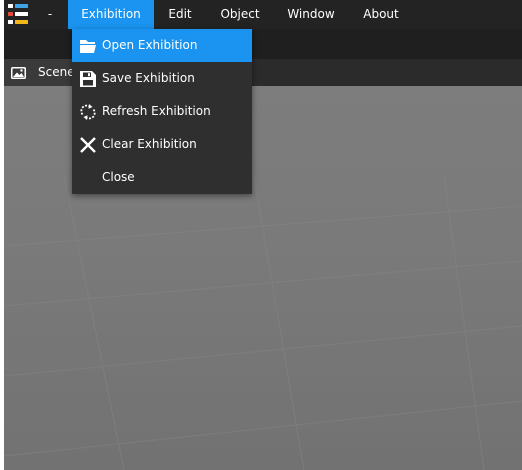  What do you see at coordinates (311, 14) in the screenshot?
I see `menu-window: Window` at bounding box center [311, 14].